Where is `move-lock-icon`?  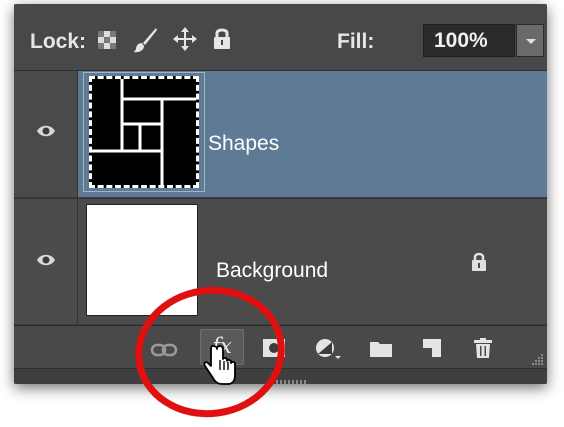
move-lock-icon is located at coordinates (185, 41).